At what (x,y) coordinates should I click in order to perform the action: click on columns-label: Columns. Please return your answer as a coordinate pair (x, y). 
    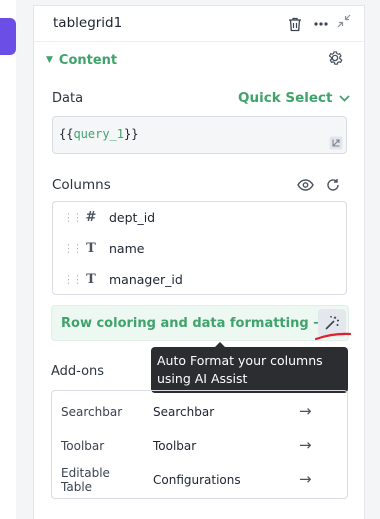
    Looking at the image, I should click on (81, 185).